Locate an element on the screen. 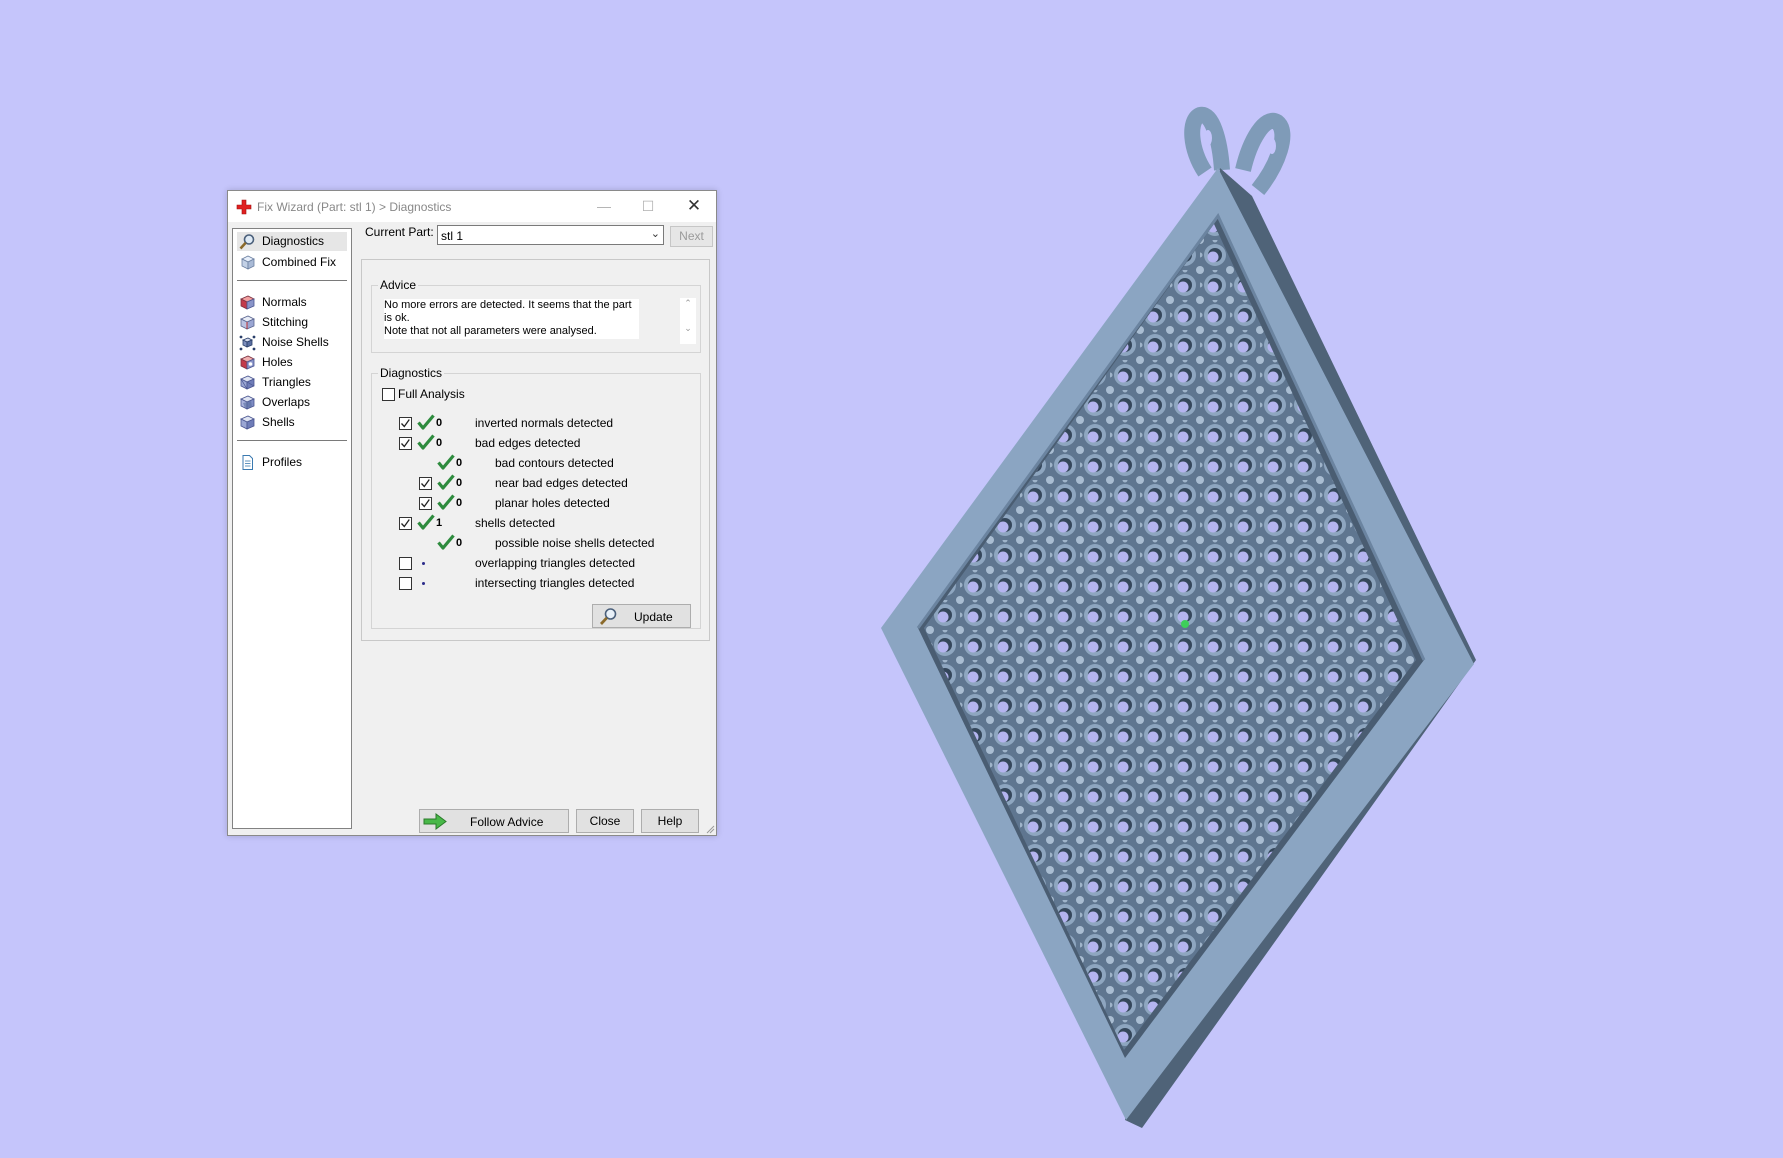 This screenshot has height=1158, width=1783. scroll-up-icon: ⌃ is located at coordinates (688, 303).